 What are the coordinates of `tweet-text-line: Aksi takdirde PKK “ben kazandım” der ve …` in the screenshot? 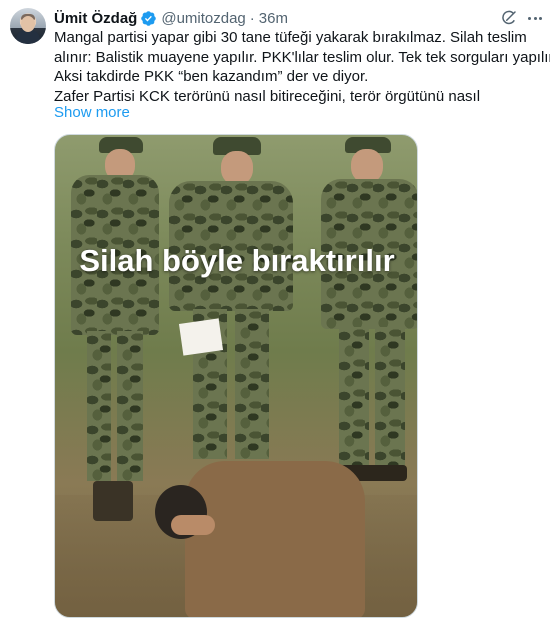 It's located at (211, 76).